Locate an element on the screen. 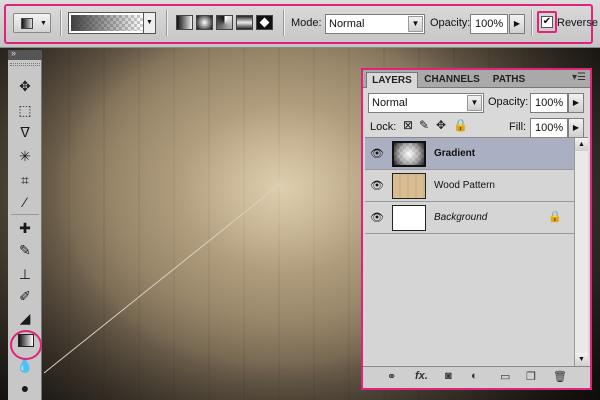 Image resolution: width=600 pixels, height=400 pixels. new-group-icon: ▭ is located at coordinates (505, 376).